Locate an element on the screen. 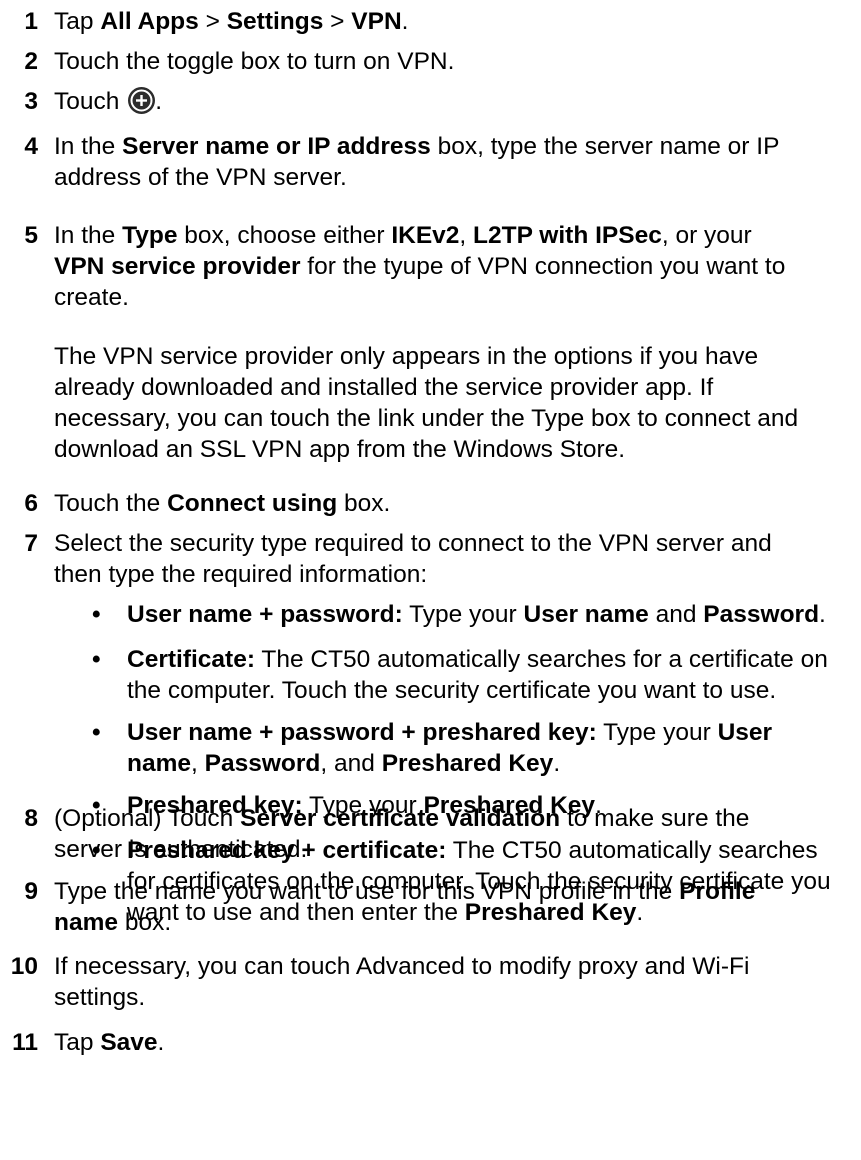 The width and height of the screenshot is (861, 1160). text-run: , and is located at coordinates (351, 763).